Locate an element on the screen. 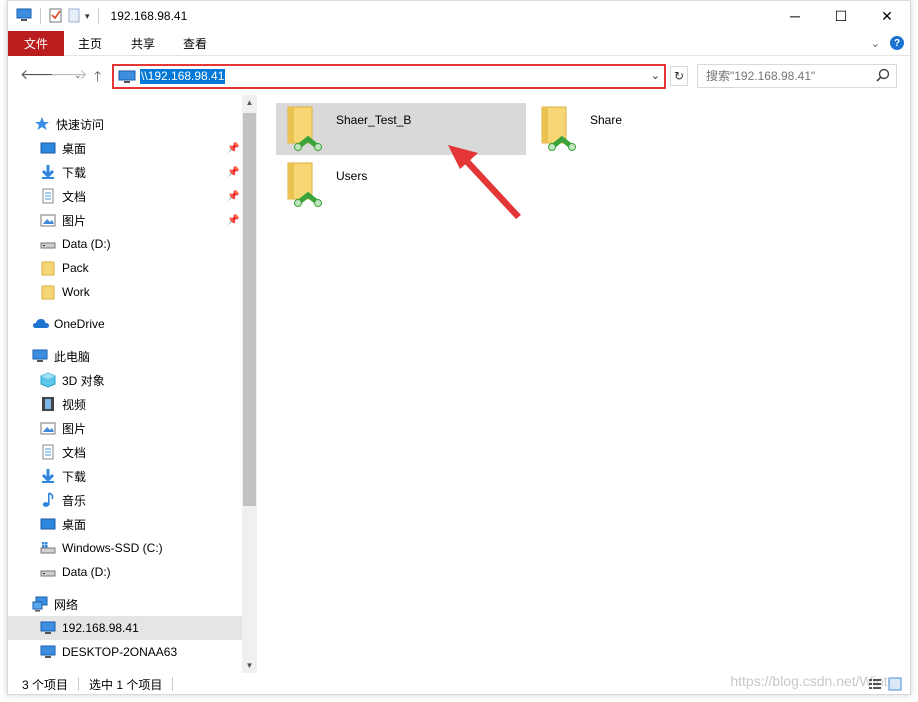 The width and height of the screenshot is (918, 702). scroll-thumb is located at coordinates (249, 309).